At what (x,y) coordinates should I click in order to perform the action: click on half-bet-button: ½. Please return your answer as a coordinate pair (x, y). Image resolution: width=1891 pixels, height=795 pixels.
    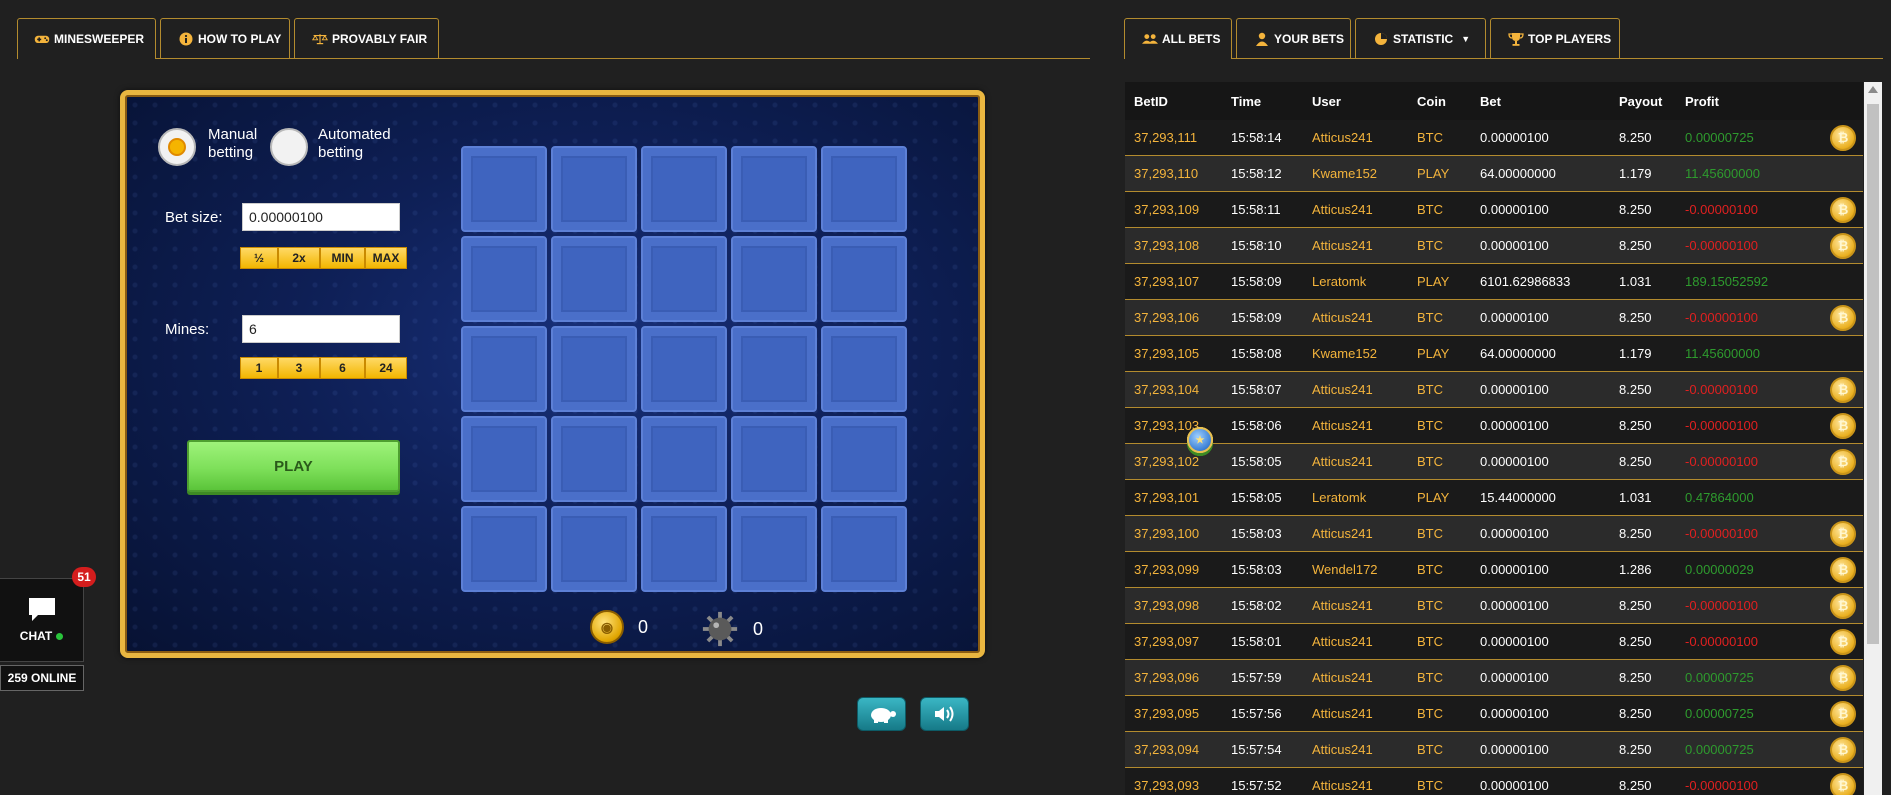
    Looking at the image, I should click on (259, 258).